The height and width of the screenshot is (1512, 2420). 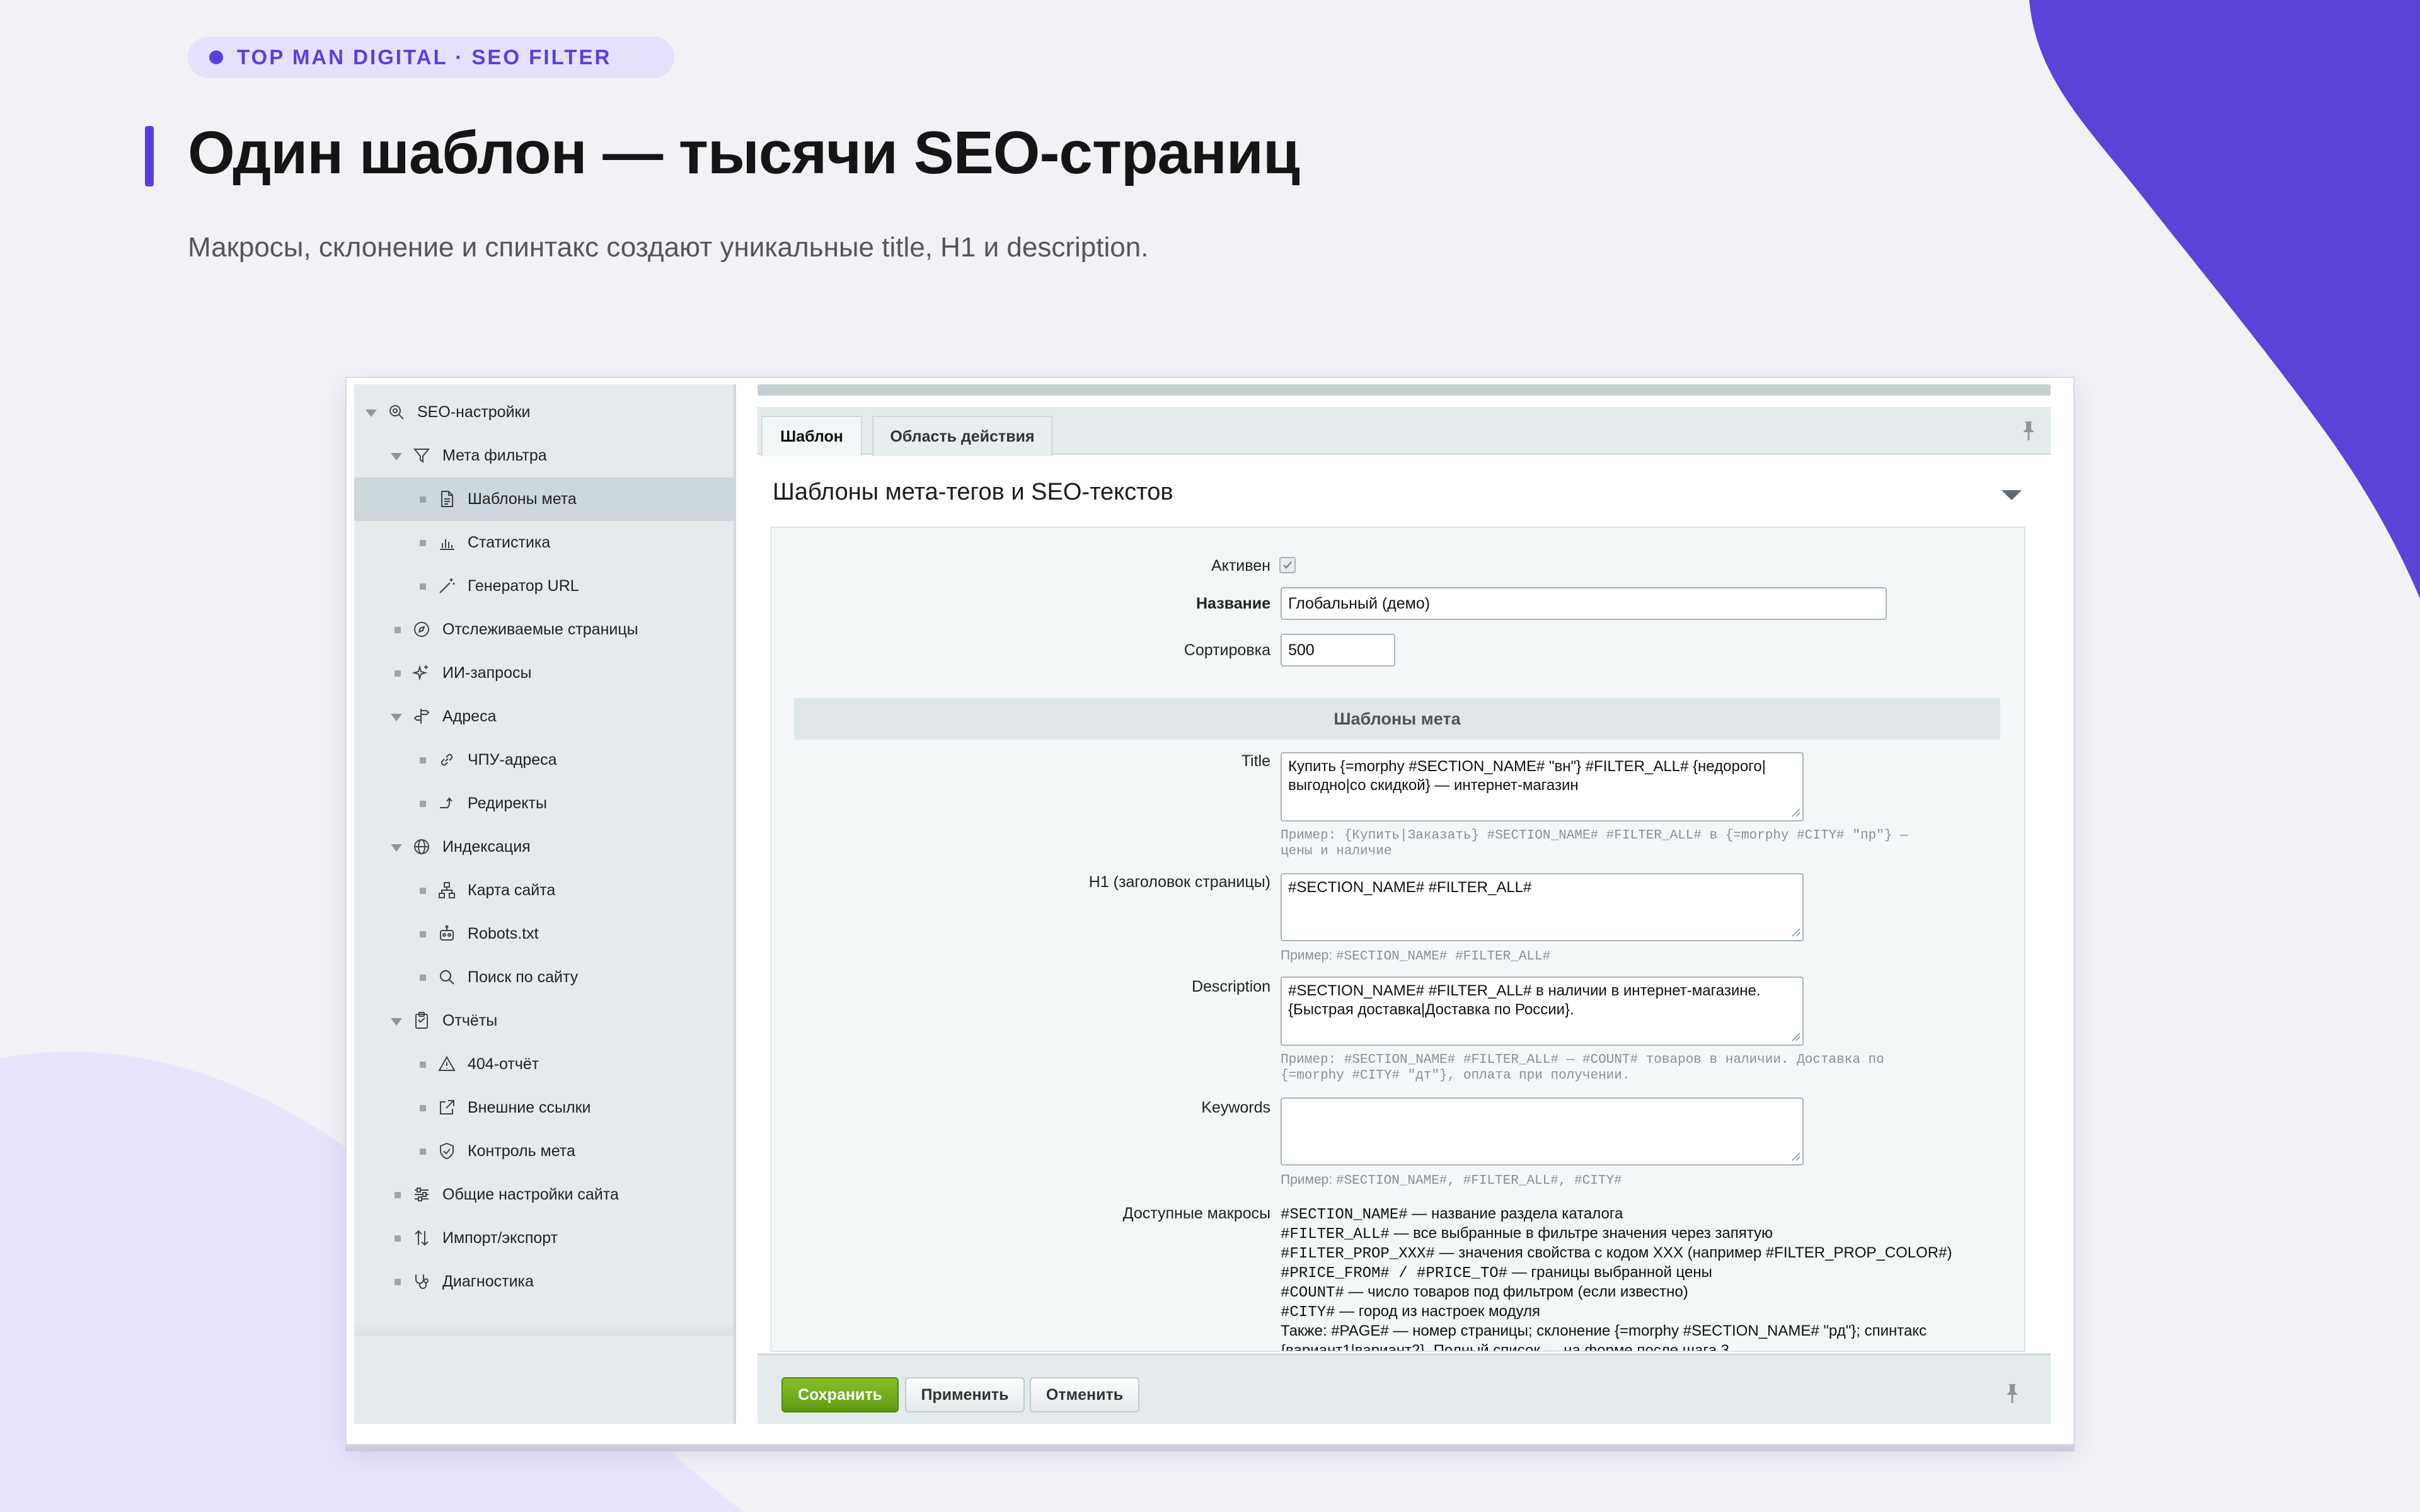 I want to click on tabs-bar: Шаблон Область действия, so click(x=1405, y=431).